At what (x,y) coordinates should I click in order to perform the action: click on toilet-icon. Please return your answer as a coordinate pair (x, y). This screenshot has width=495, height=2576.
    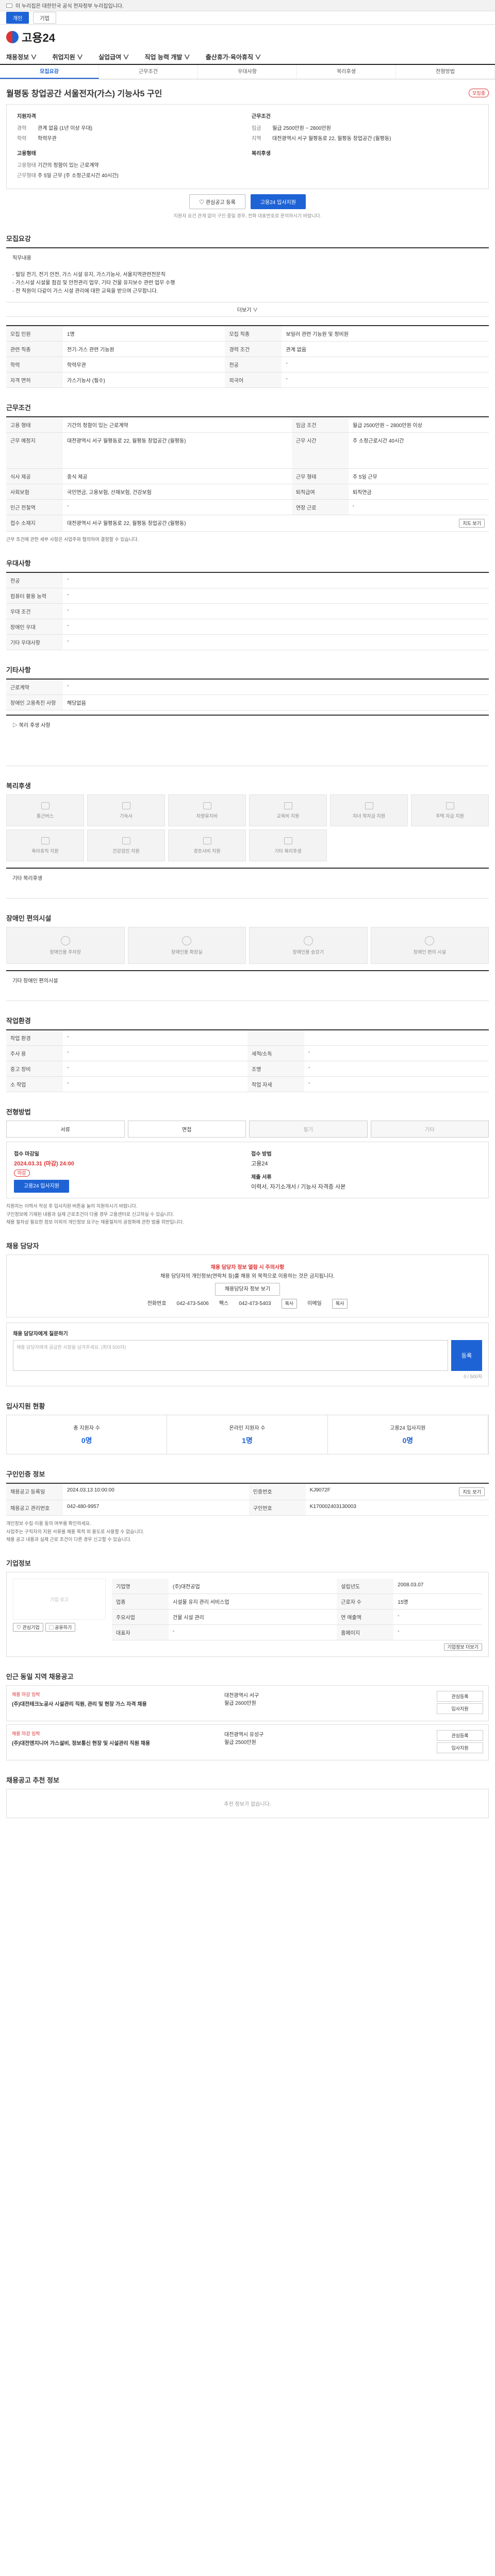
    Looking at the image, I should click on (187, 940).